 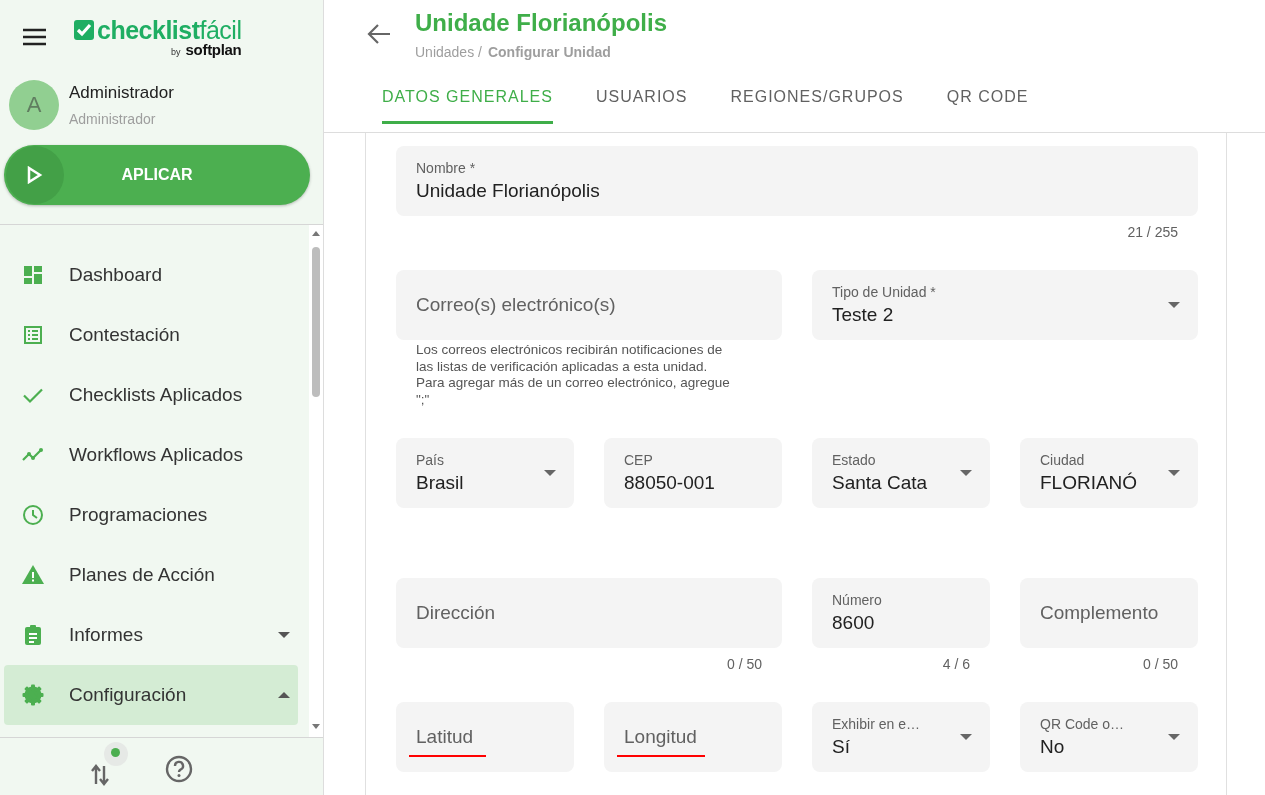 What do you see at coordinates (884, 292) in the screenshot?
I see `field-label: Tipo de Unidad *` at bounding box center [884, 292].